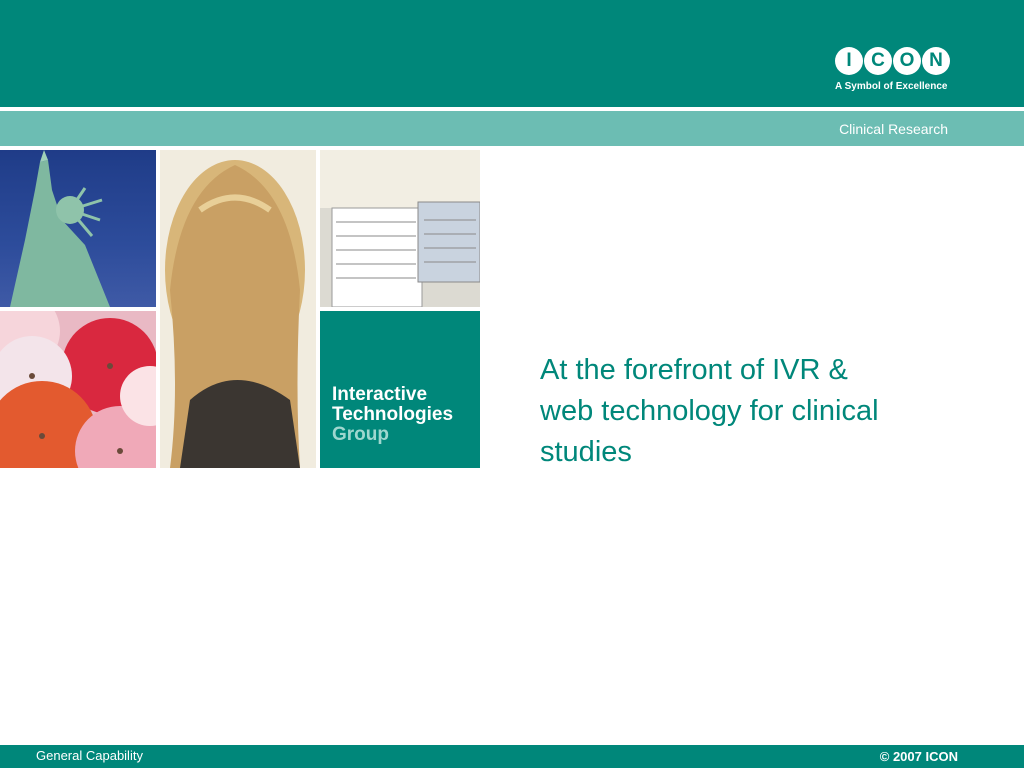 The height and width of the screenshot is (768, 1024). I want to click on woman-at-computer-image, so click(238, 309).